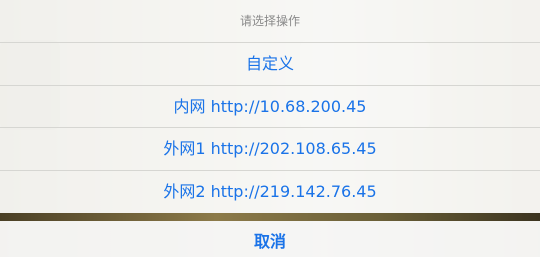 The image size is (540, 257). I want to click on background-strip, so click(270, 217).